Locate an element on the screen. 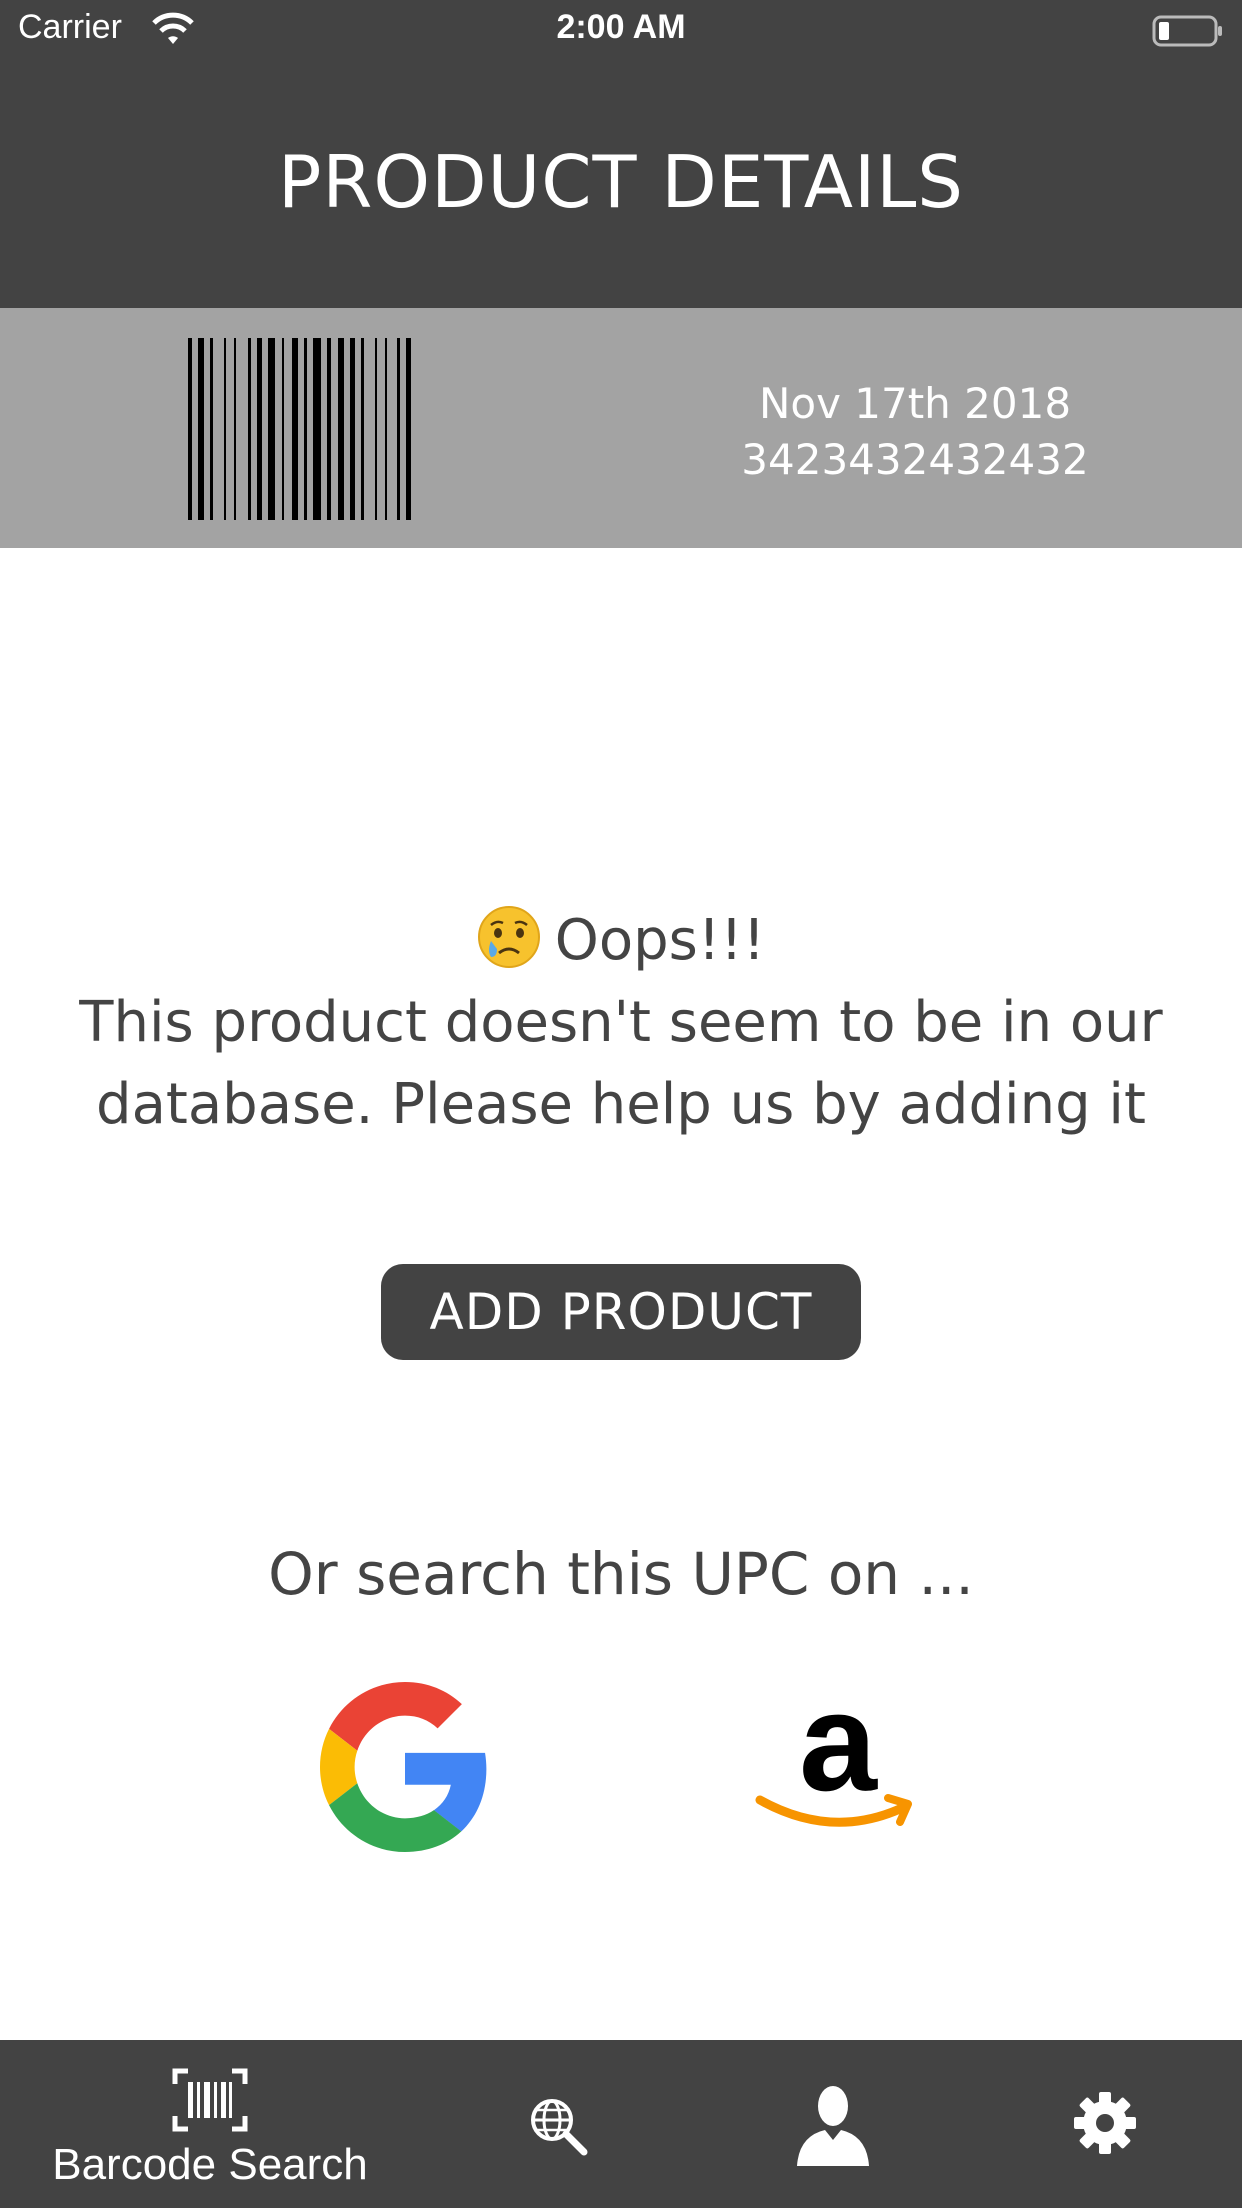  message-line-2: database. Please help us by adding it is located at coordinates (621, 1104).